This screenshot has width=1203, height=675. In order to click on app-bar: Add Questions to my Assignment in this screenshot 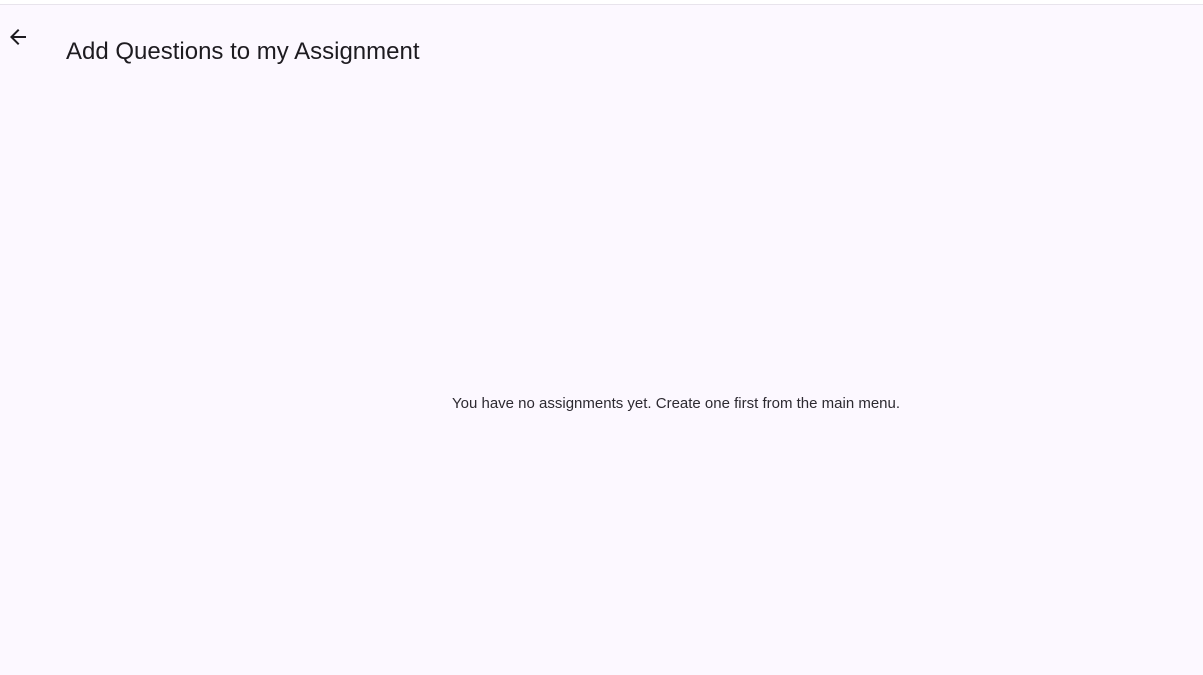, I will do `click(601, 37)`.